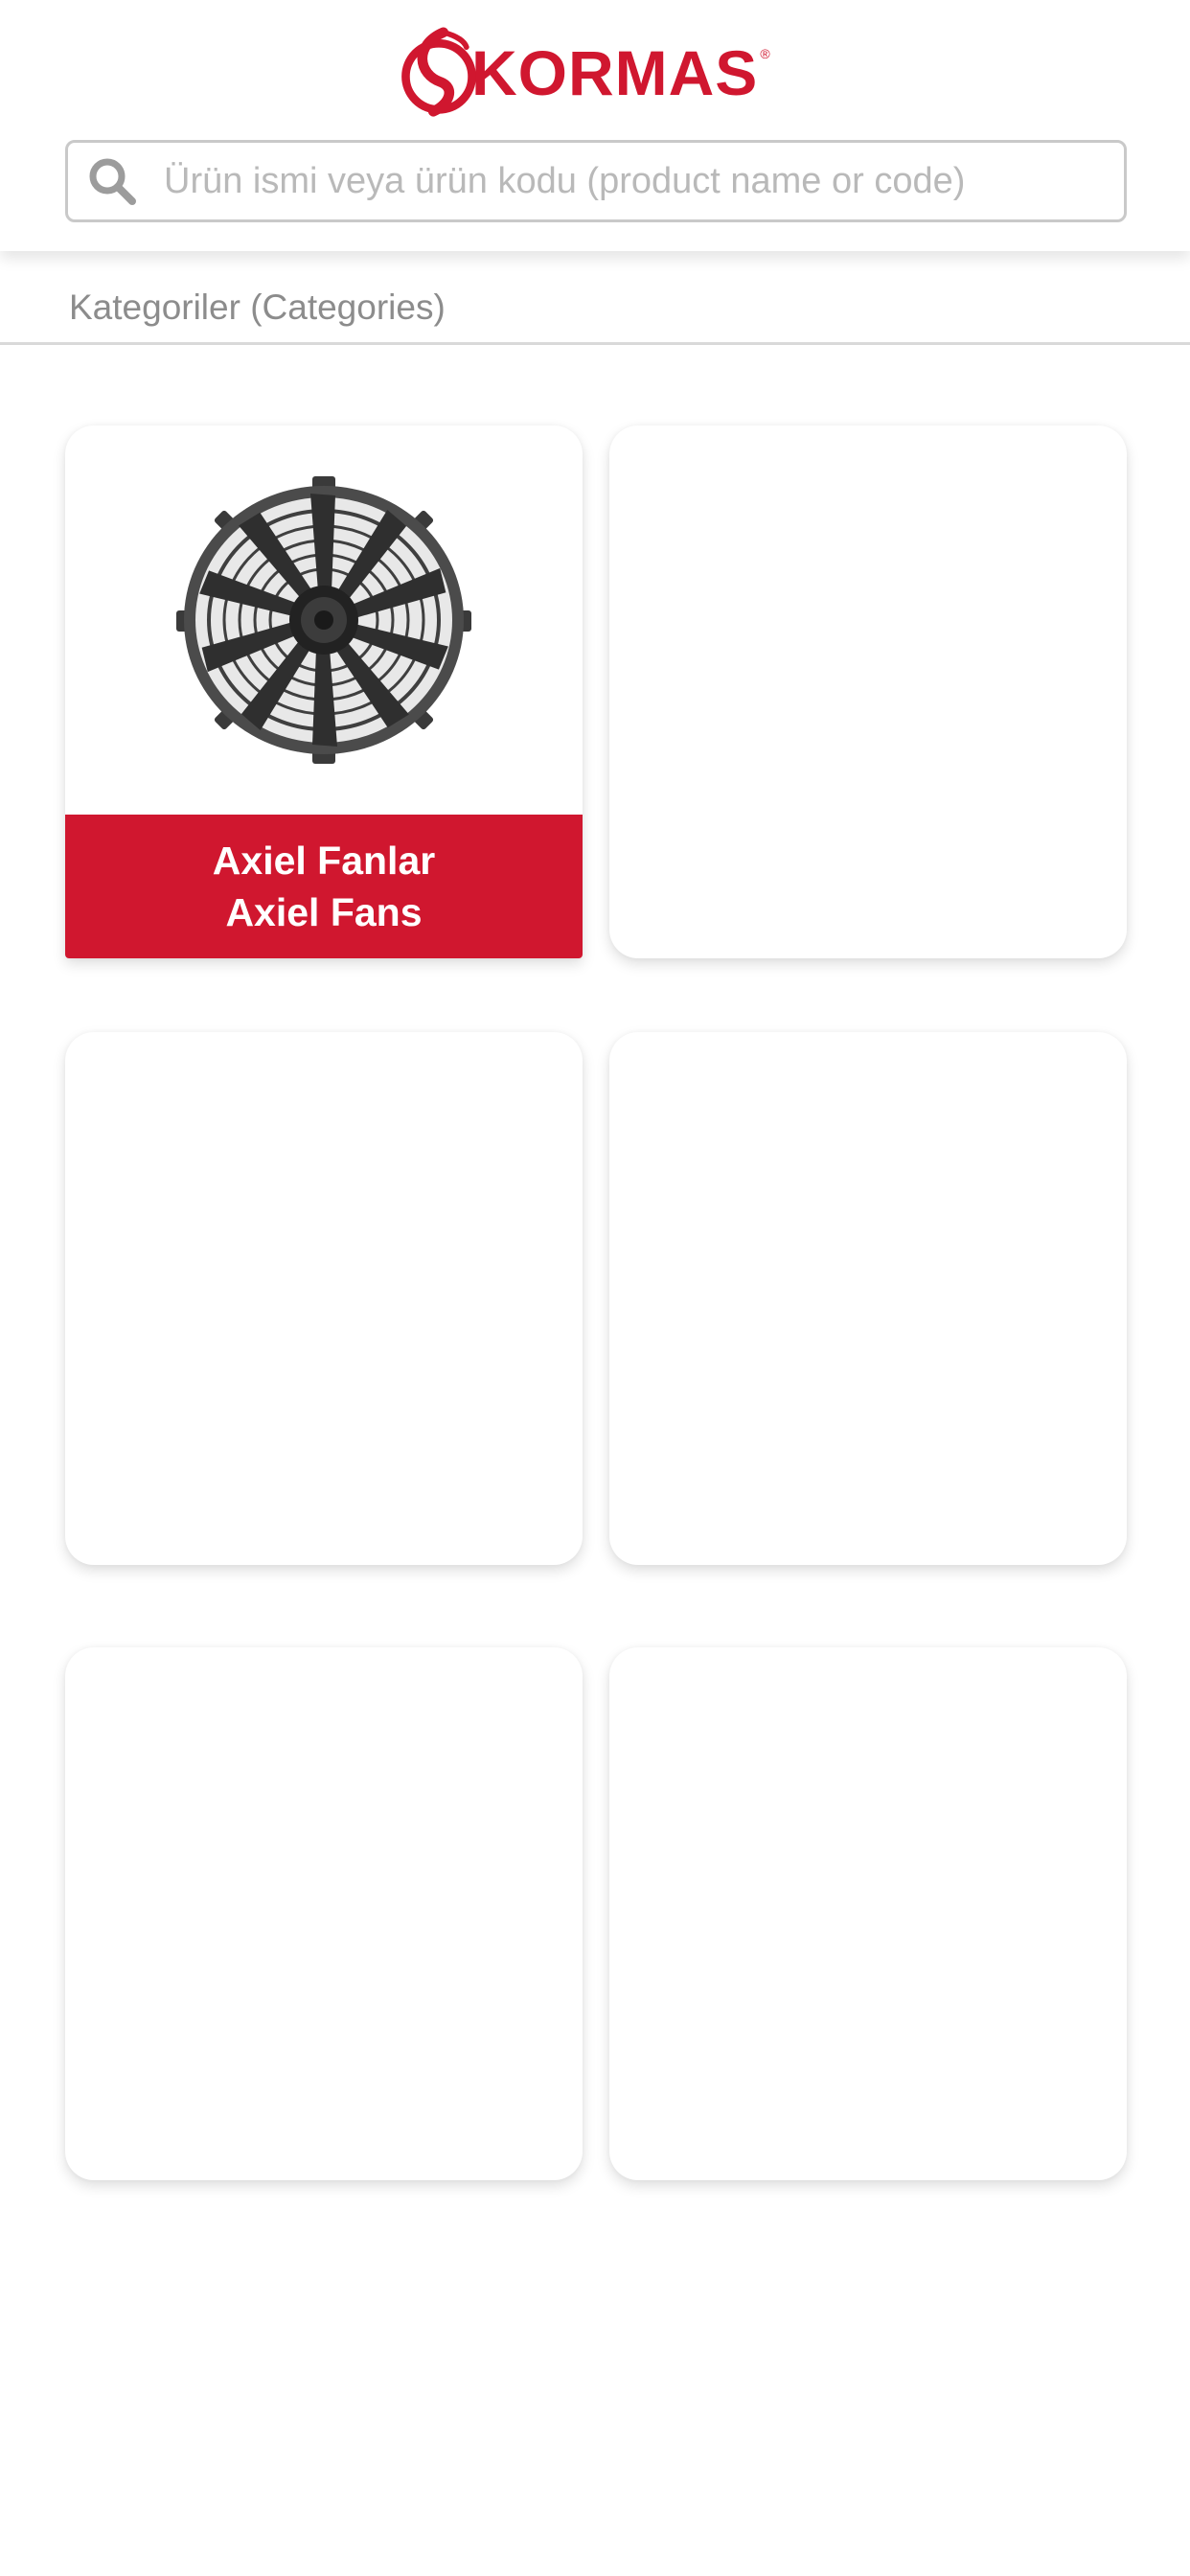 Image resolution: width=1190 pixels, height=2576 pixels. Describe the element at coordinates (634, 181) in the screenshot. I see `search-input` at that location.